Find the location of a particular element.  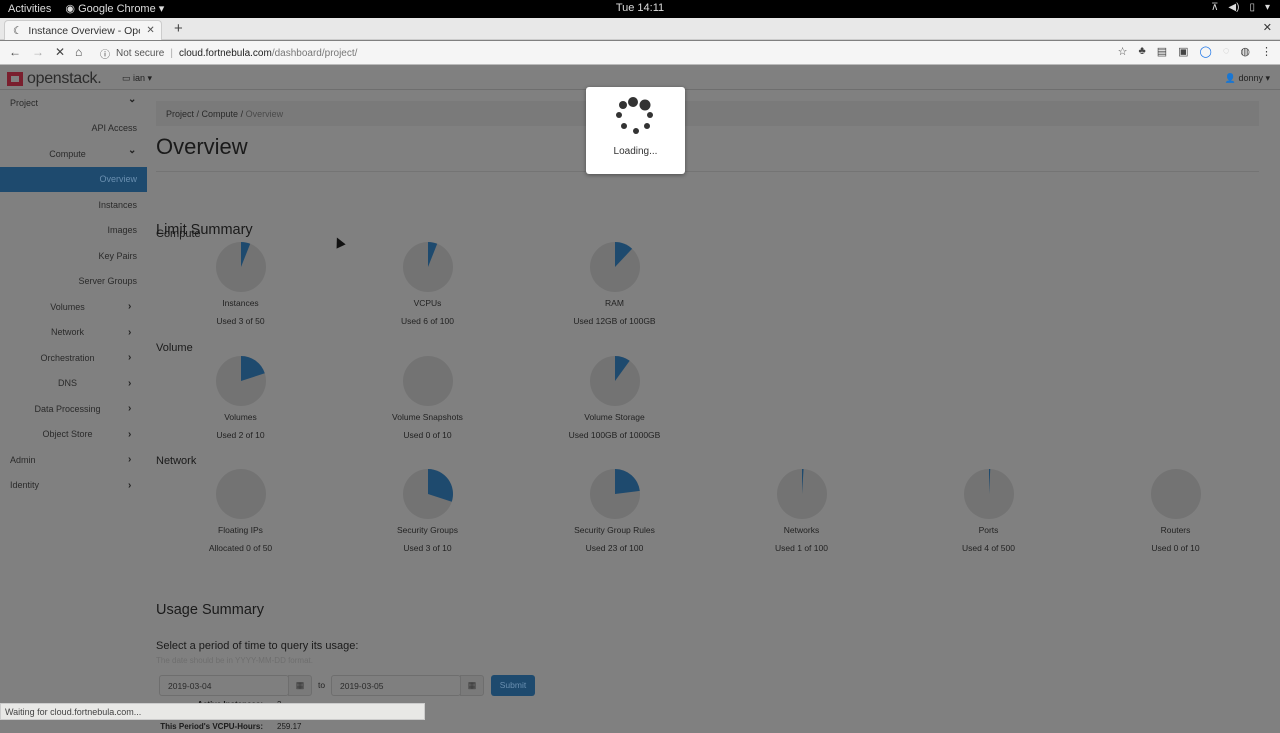

url-path: /dashboard/project/ is located at coordinates (314, 53).